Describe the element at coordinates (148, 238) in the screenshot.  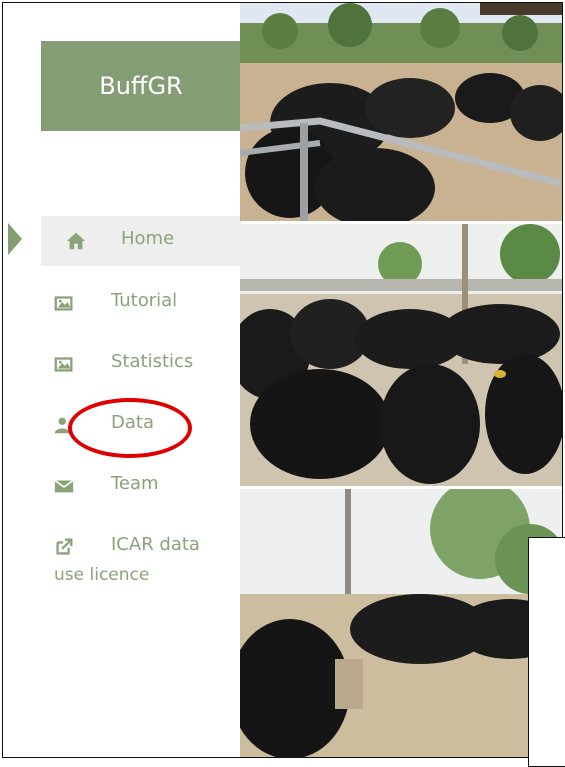
I see `sidebar-item-label: Home` at that location.